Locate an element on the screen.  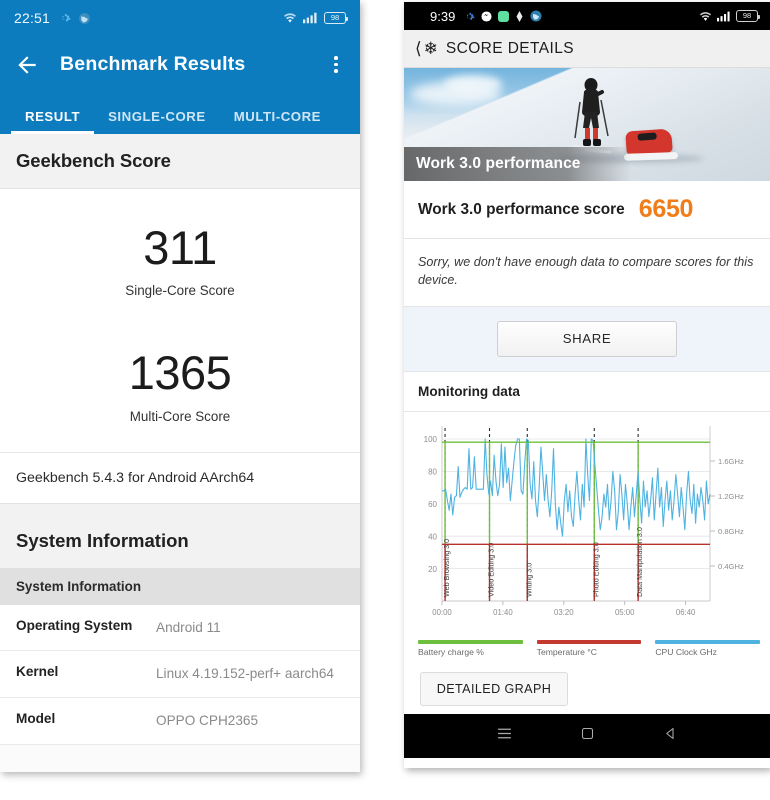
row-value: Linux 4.19.152-perf+ aarch64 is located at coordinates (245, 674).